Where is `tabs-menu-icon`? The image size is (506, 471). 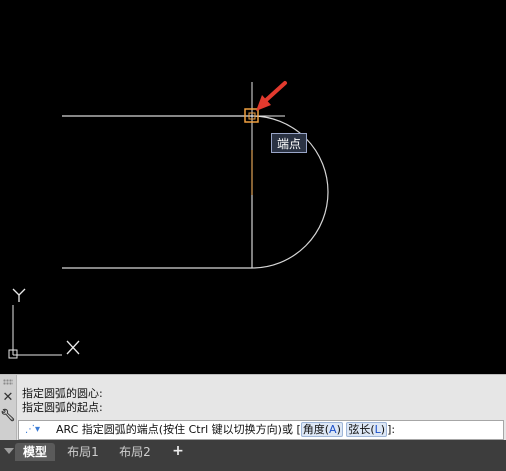 tabs-menu-icon is located at coordinates (9, 451).